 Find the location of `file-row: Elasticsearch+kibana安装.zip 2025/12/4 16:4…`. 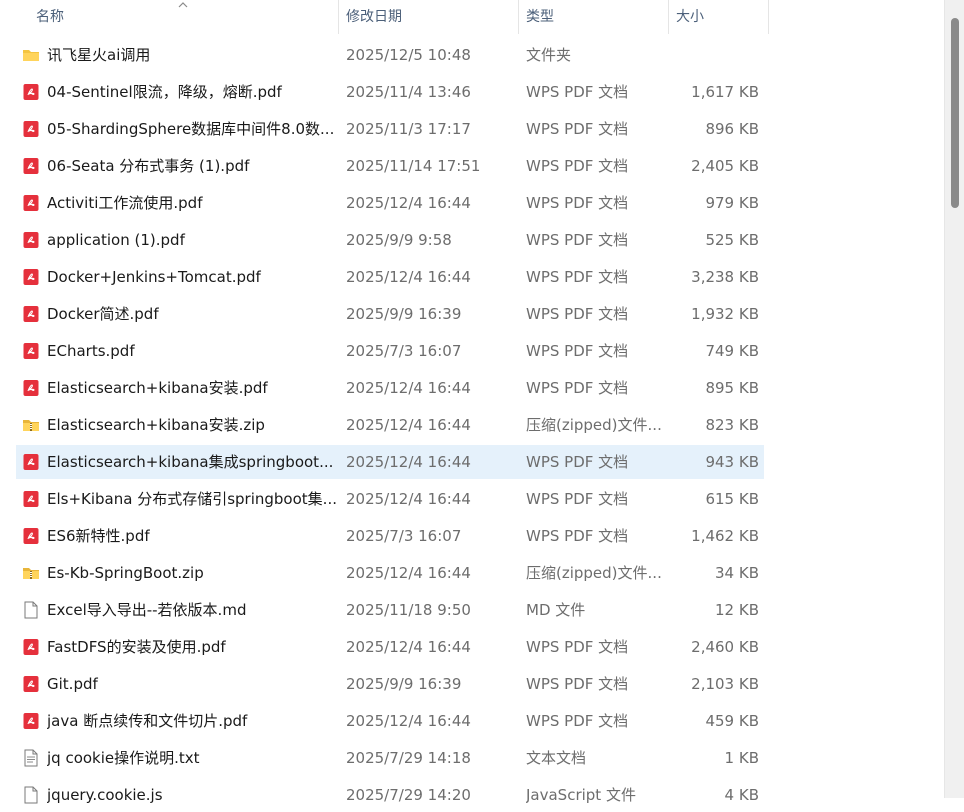

file-row: Elasticsearch+kibana安装.zip 2025/12/4 16:4… is located at coordinates (390, 425).